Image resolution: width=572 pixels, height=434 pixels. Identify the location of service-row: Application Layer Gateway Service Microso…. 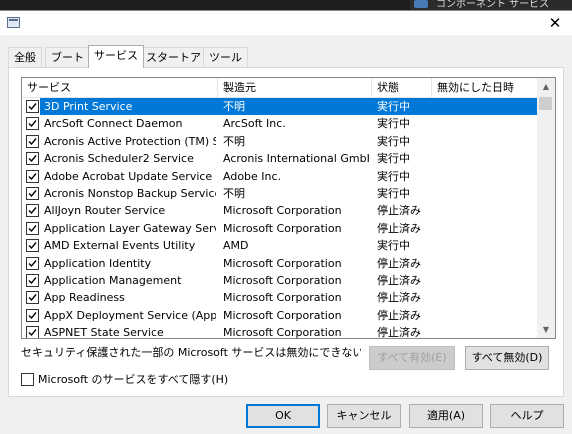
(280, 228).